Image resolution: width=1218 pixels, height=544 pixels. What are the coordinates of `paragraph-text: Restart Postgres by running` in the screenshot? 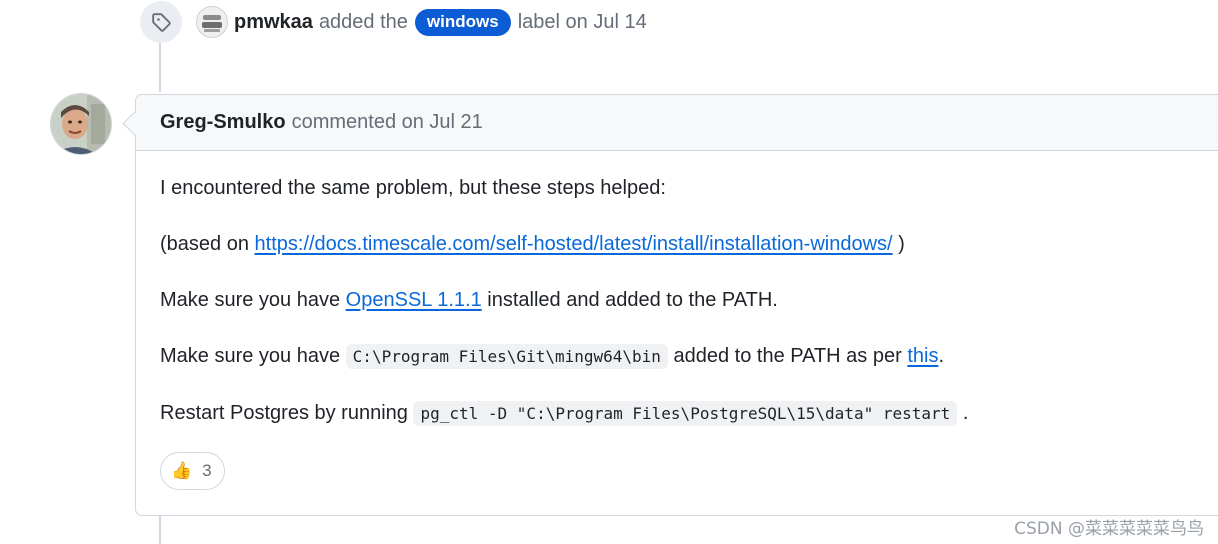 It's located at (284, 413).